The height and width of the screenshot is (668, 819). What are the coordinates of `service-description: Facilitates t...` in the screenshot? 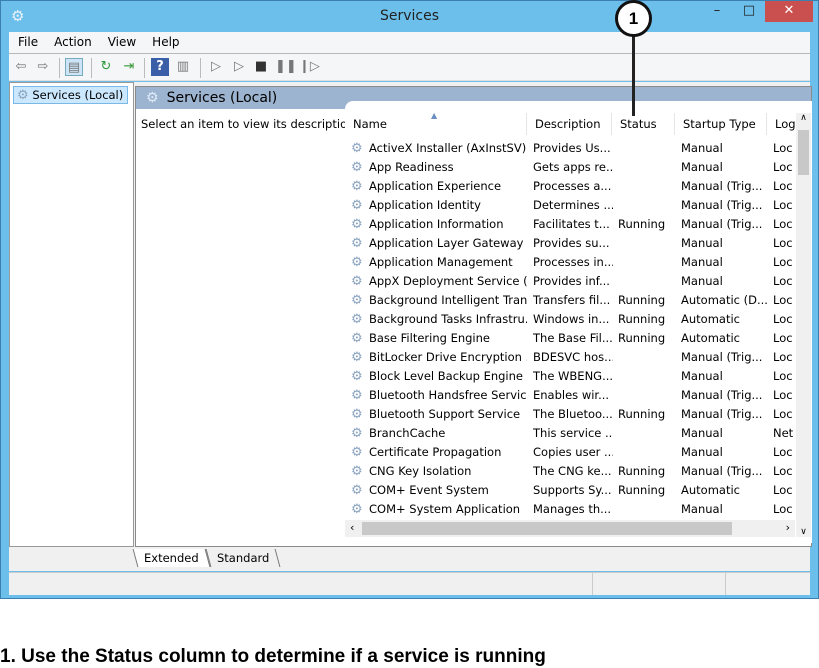 It's located at (571, 224).